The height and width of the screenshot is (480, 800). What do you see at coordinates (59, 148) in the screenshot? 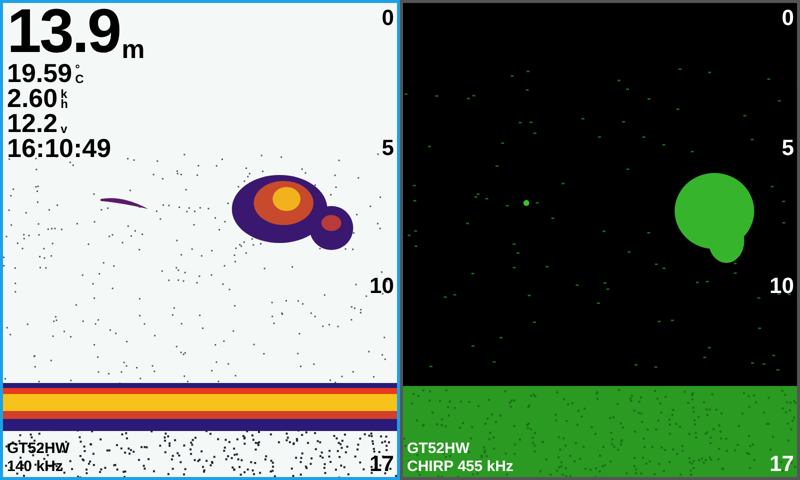
I see `sensor-reading: 16:10:49` at bounding box center [59, 148].